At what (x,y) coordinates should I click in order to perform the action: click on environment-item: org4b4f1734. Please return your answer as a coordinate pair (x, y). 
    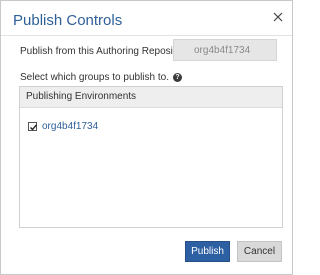
    Looking at the image, I should click on (63, 126).